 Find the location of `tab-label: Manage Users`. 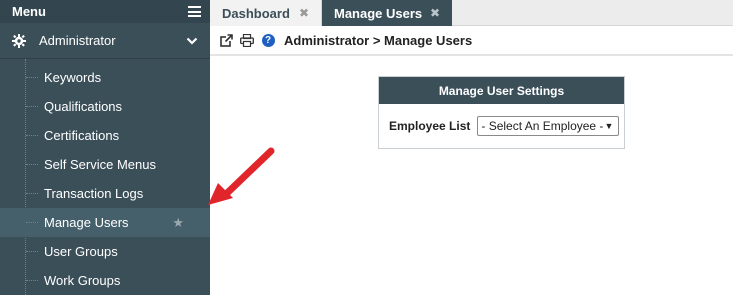

tab-label: Manage Users is located at coordinates (378, 13).